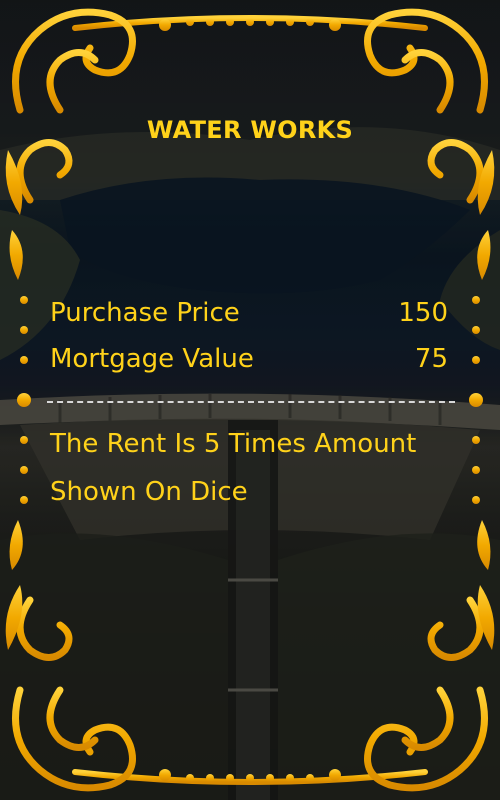 The height and width of the screenshot is (800, 500). I want to click on purchase-price-label: Purchase Price, so click(145, 313).